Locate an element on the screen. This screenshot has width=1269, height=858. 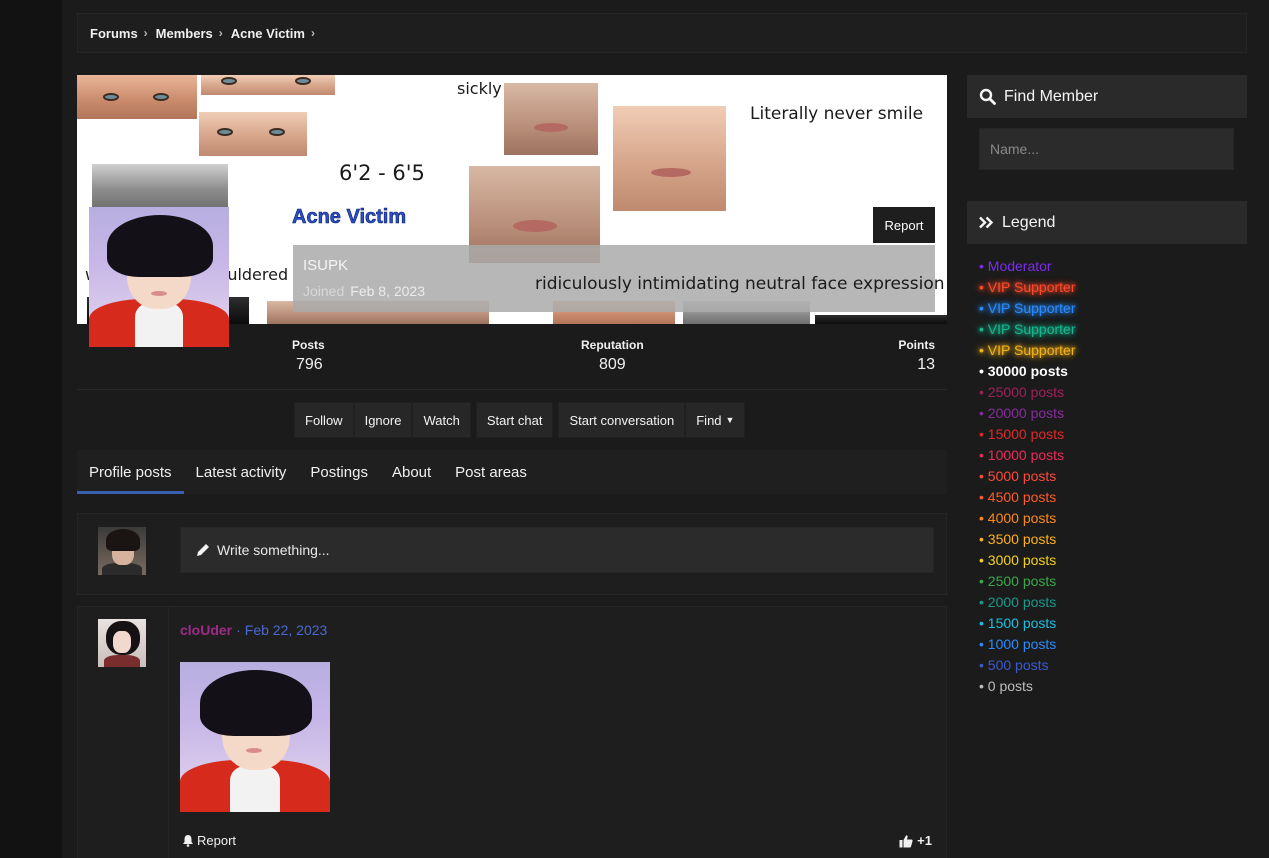
like-count: +1 is located at coordinates (924, 840).